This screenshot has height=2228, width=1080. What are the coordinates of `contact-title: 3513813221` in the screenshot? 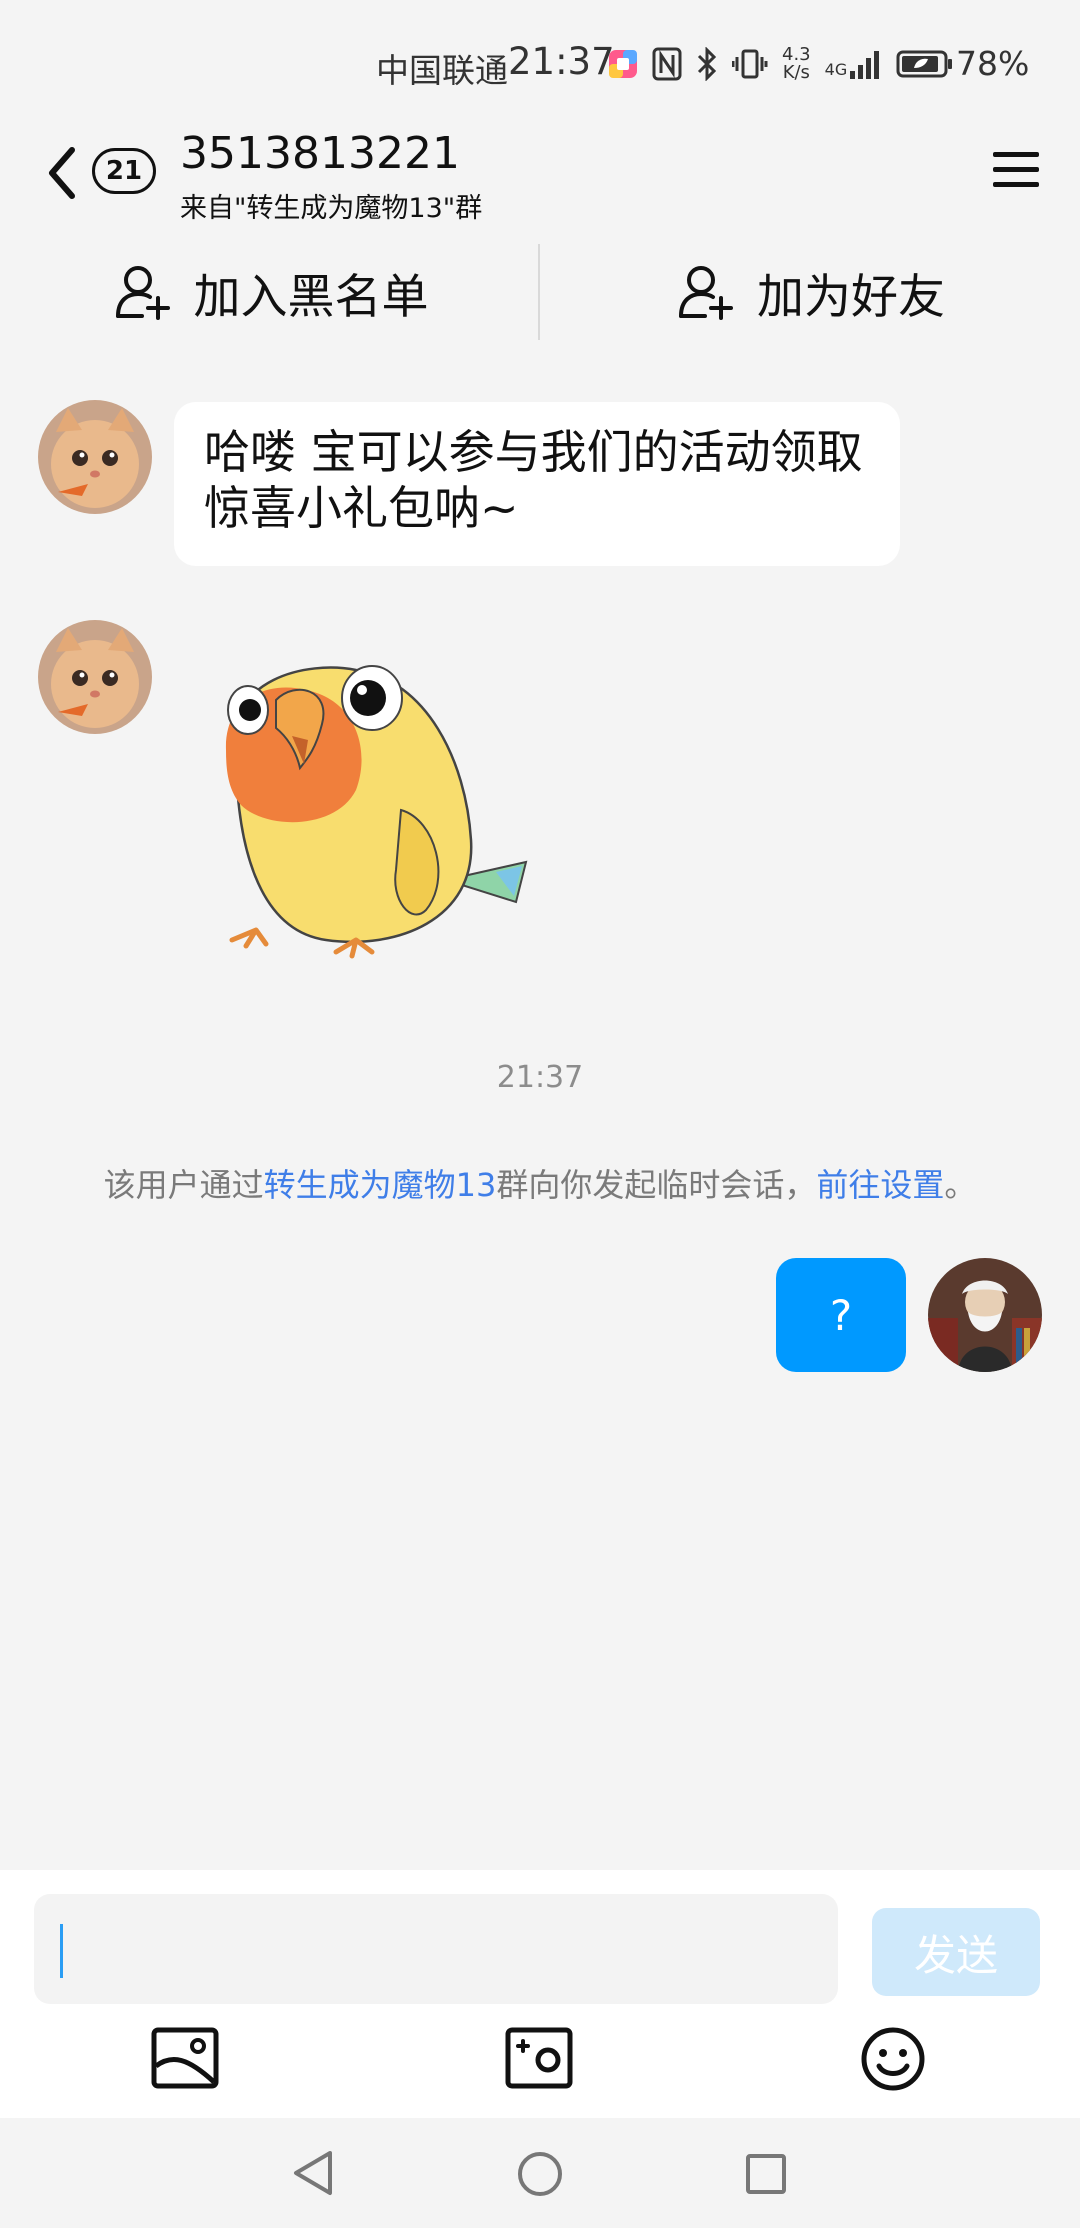 It's located at (320, 153).